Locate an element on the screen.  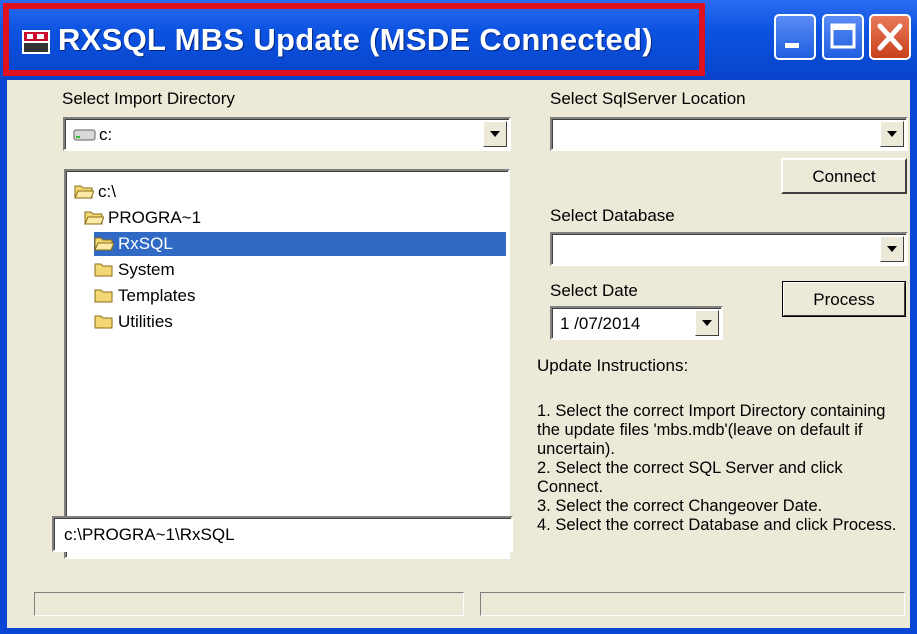
tree-item-templates: Templates is located at coordinates (174, 296).